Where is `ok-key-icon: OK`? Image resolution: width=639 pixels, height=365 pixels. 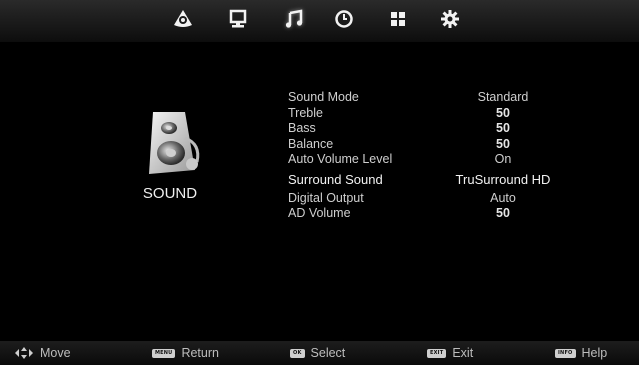
ok-key-icon: OK is located at coordinates (297, 353).